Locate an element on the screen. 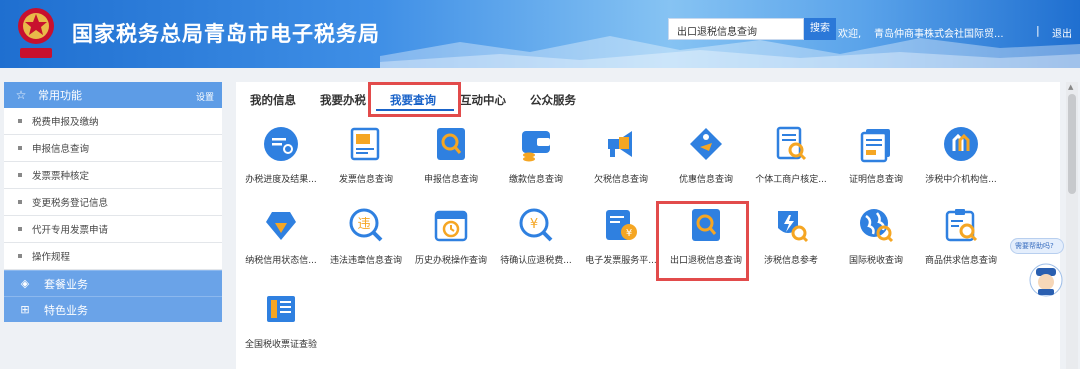 This screenshot has height=369, width=1080. grid-item-history: 历史办税操作查询 is located at coordinates (451, 239).